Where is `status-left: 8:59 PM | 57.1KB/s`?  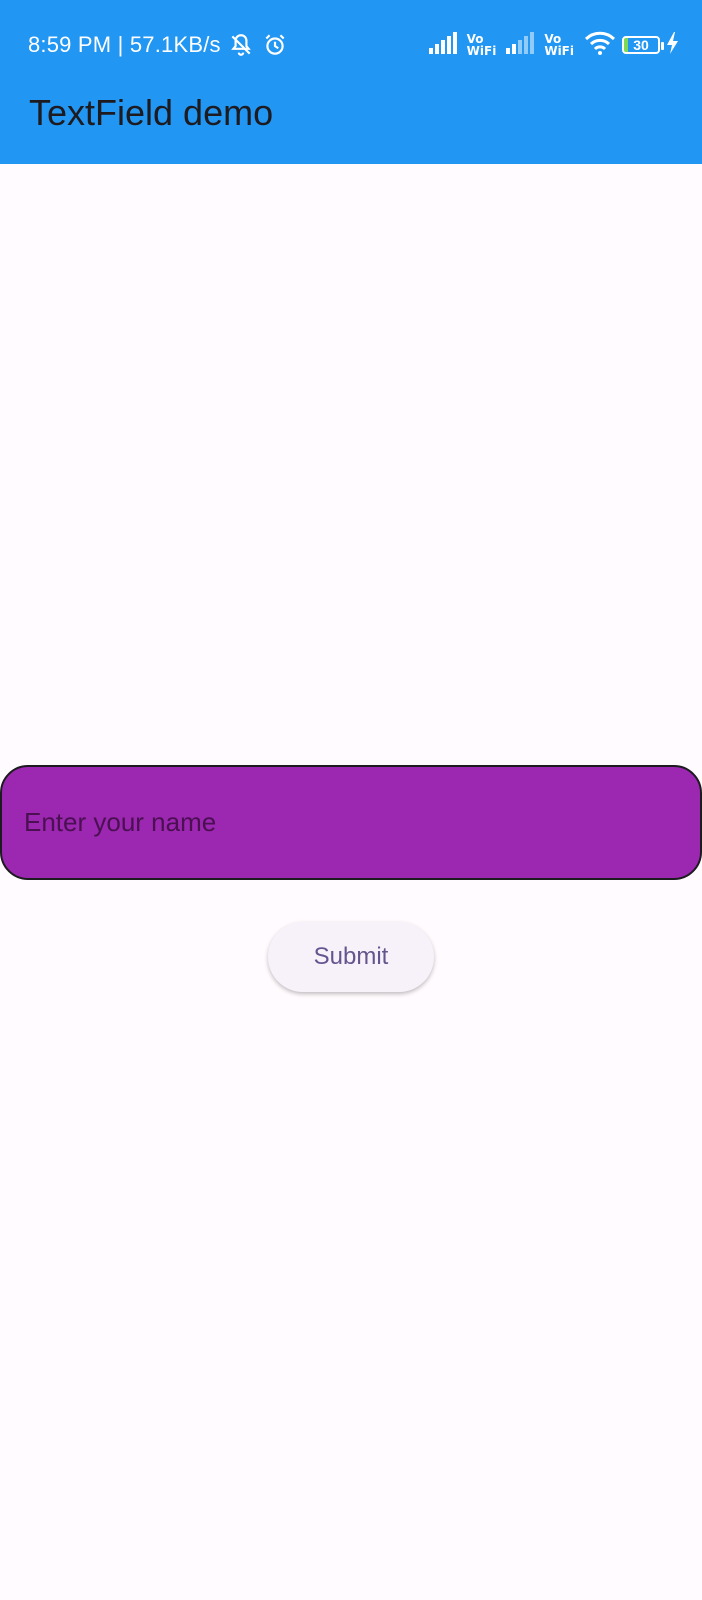 status-left: 8:59 PM | 57.1KB/s is located at coordinates (158, 45).